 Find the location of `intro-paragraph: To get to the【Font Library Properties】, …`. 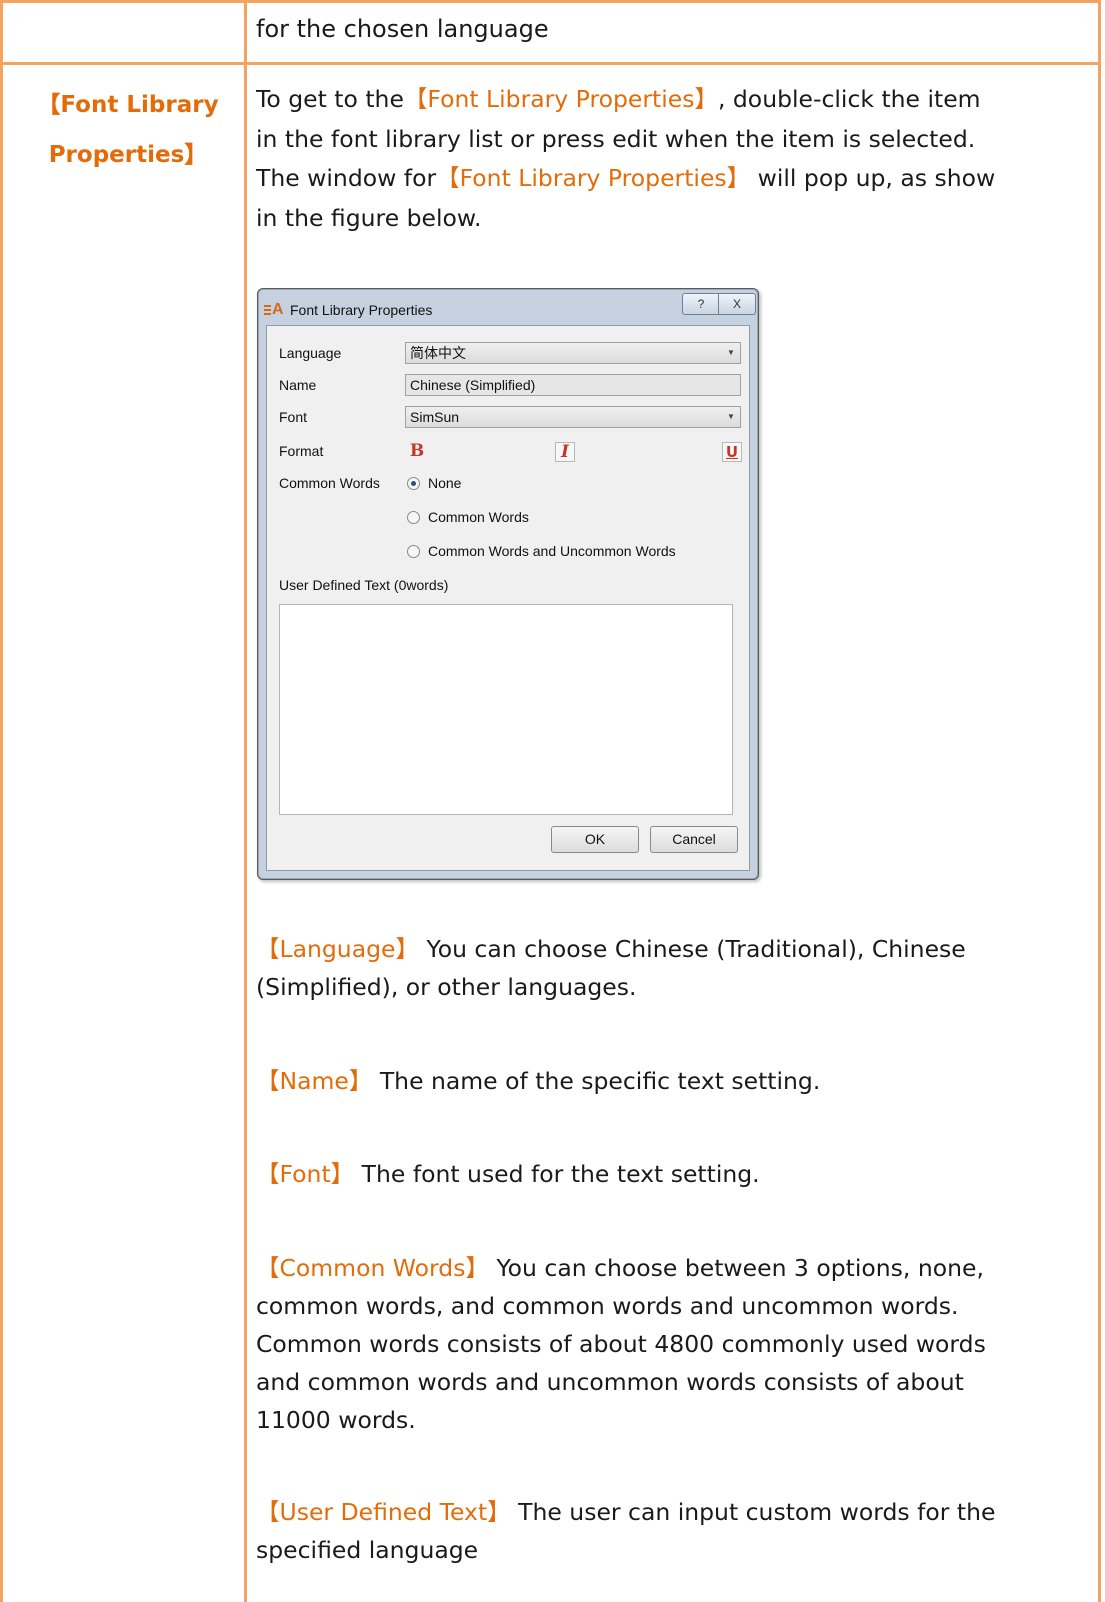

intro-paragraph: To get to the【Font Library Properties】, … is located at coordinates (626, 158).